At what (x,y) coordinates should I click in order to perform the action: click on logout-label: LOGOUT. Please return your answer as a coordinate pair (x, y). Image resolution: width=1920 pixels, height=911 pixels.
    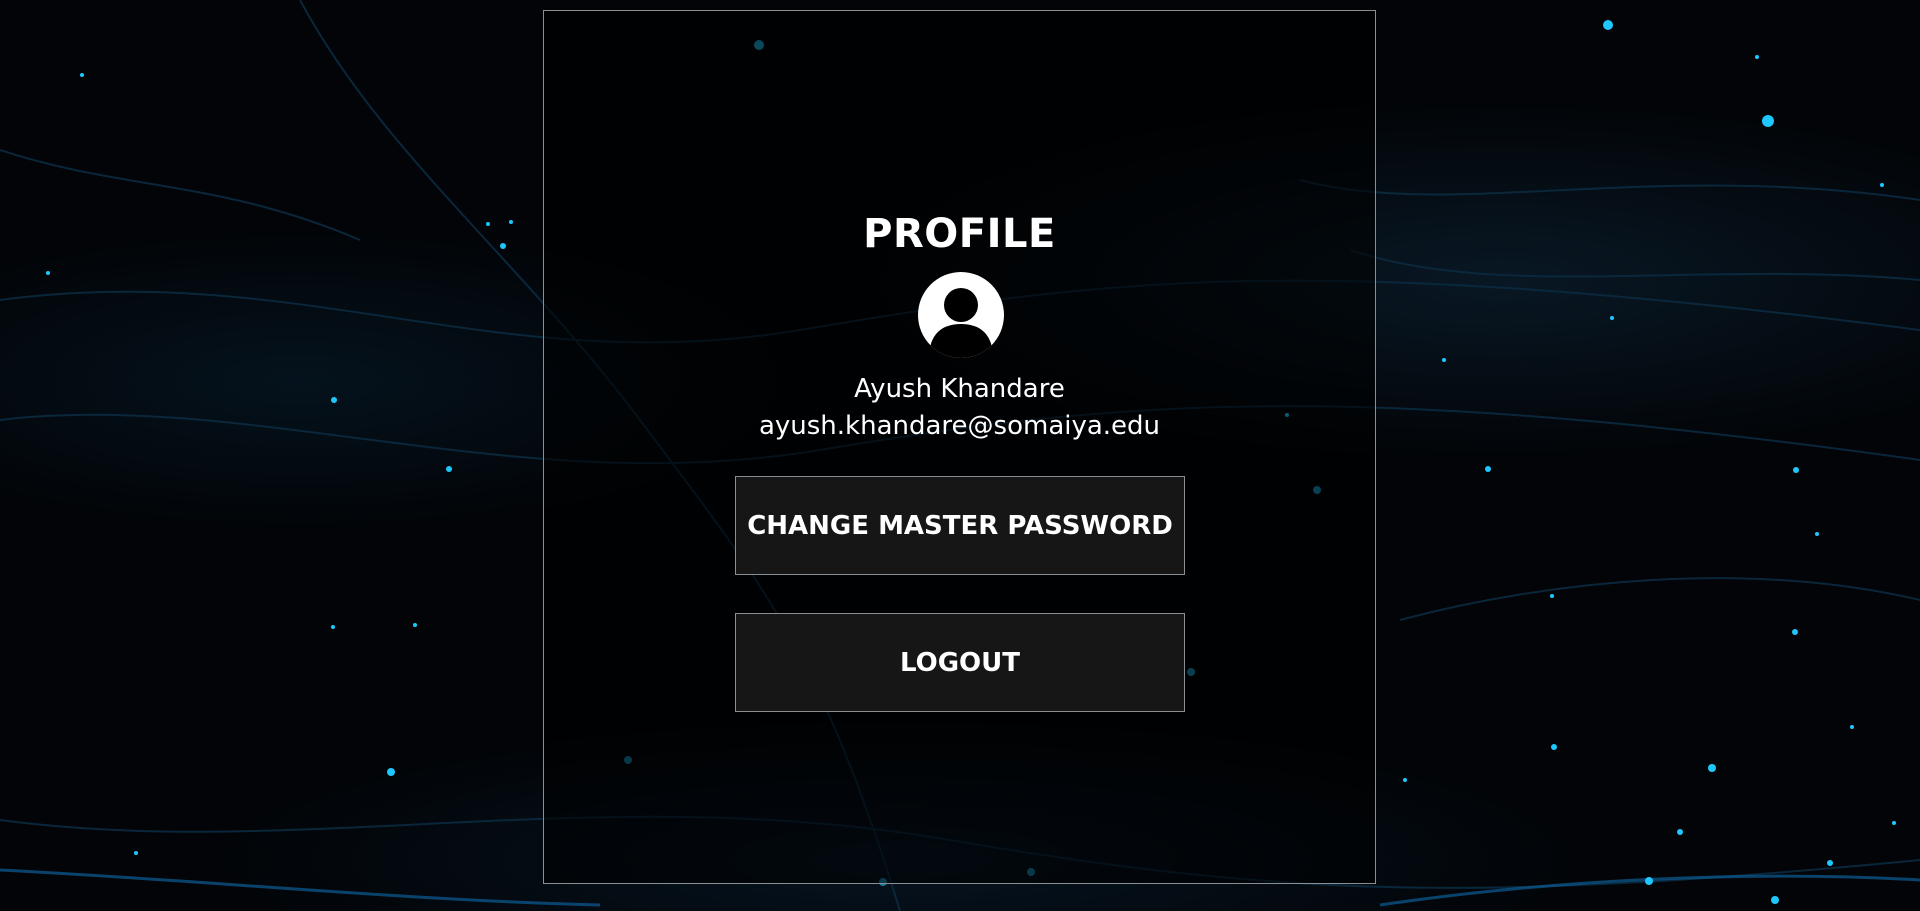
    Looking at the image, I should click on (960, 662).